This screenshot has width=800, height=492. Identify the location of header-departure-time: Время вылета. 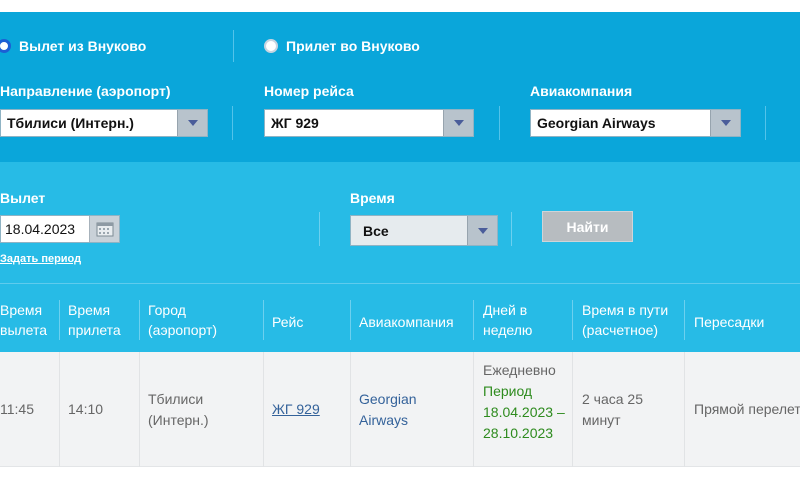
(24, 320).